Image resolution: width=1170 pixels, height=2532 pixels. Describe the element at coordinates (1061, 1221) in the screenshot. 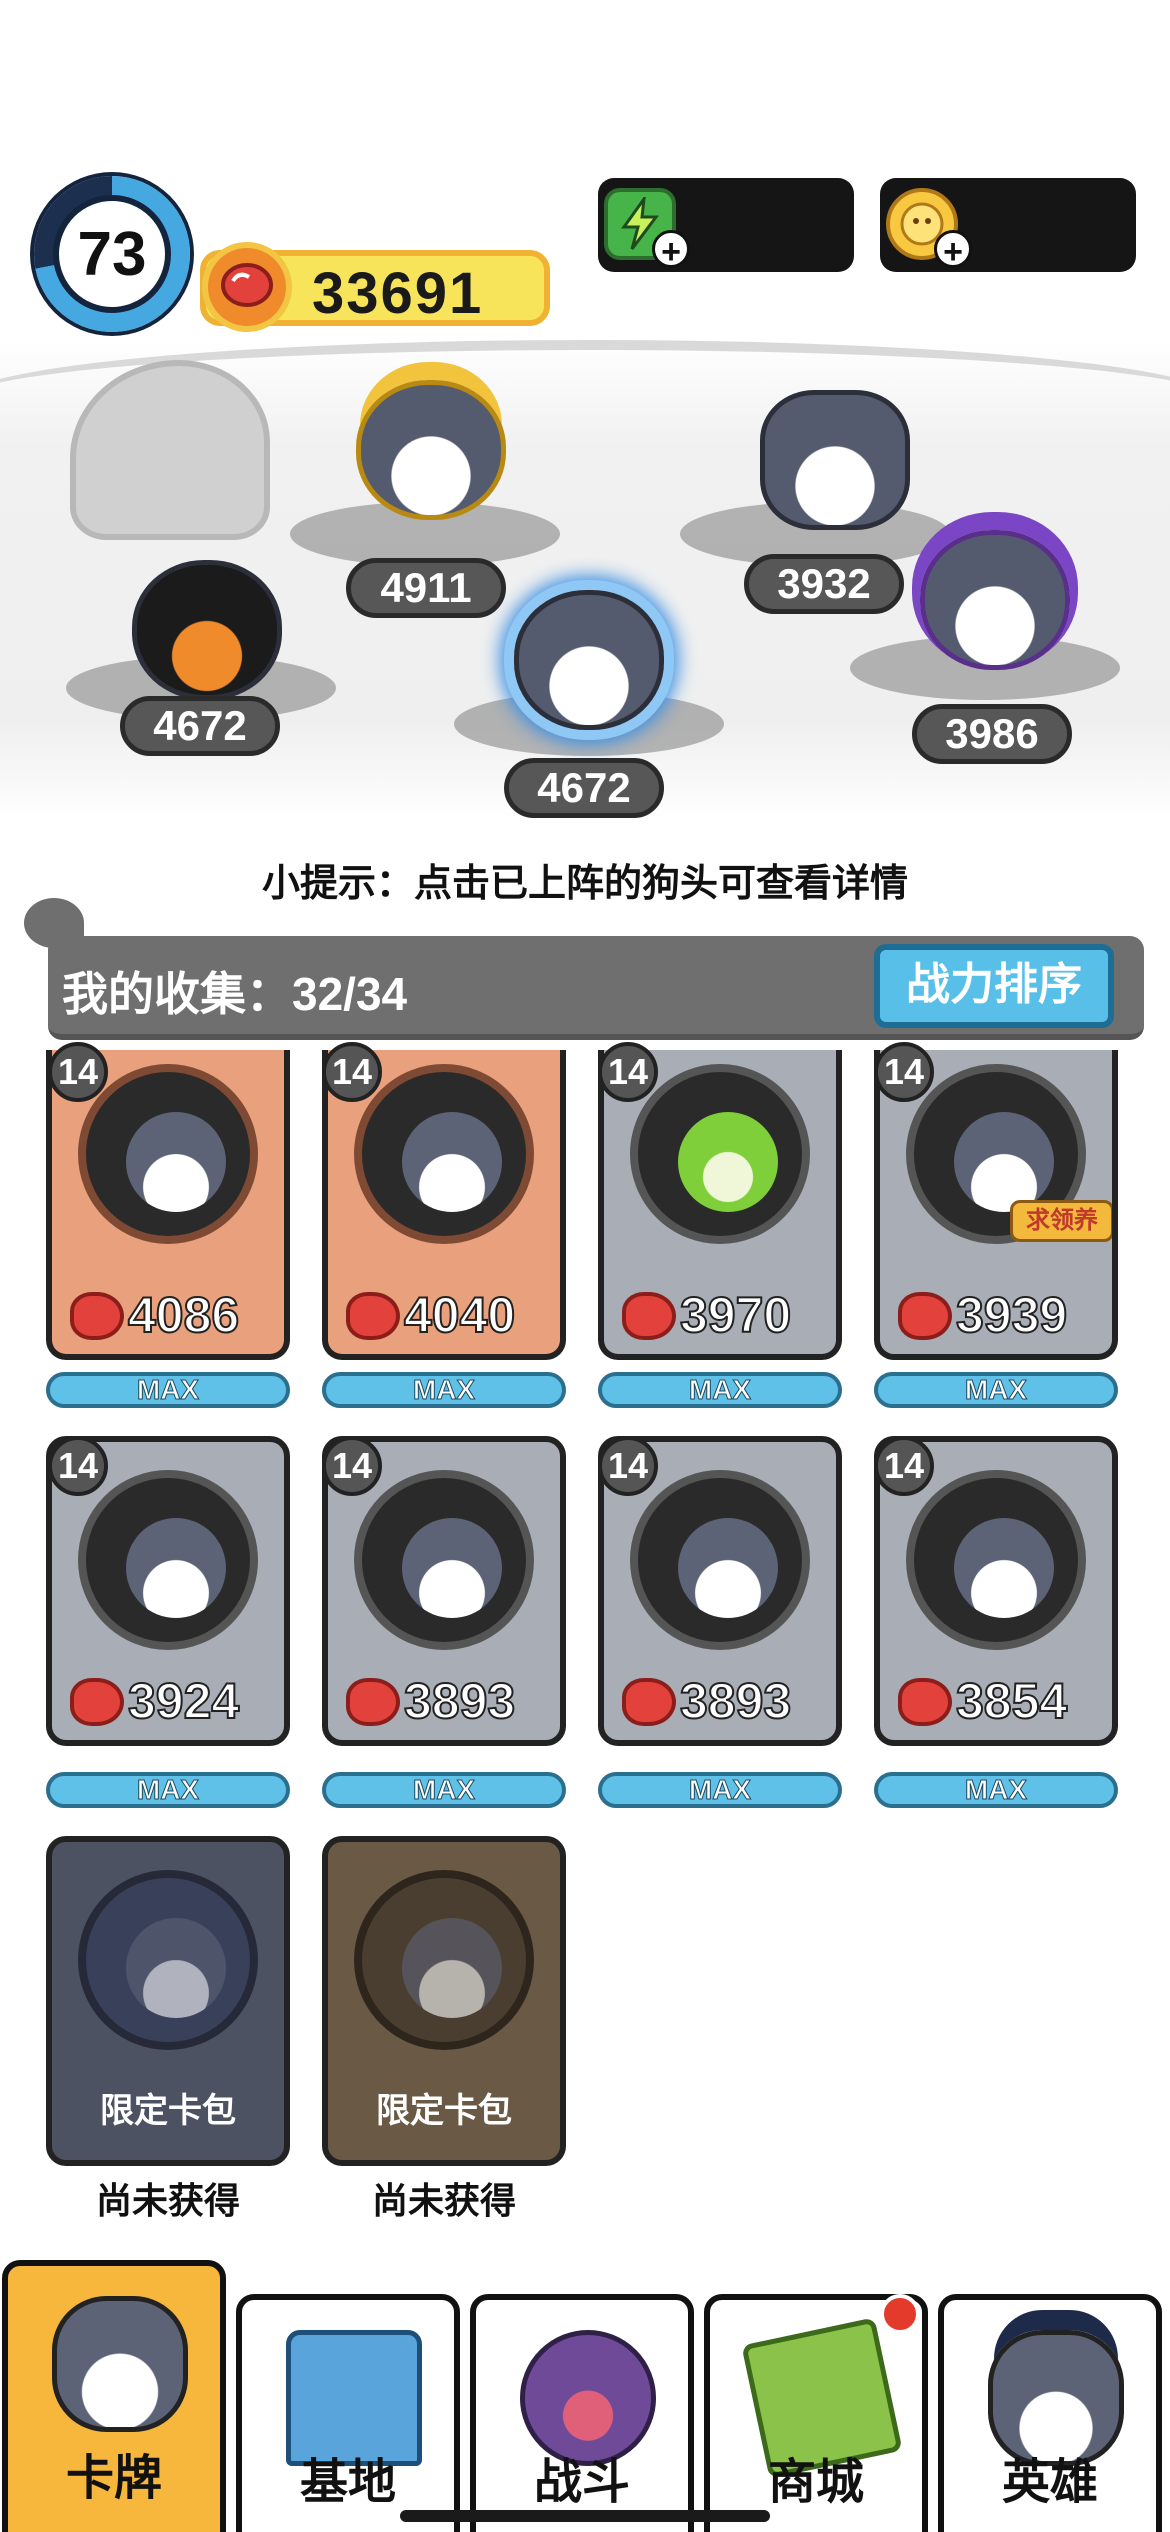

I see `adoption-sign: 求领养` at that location.